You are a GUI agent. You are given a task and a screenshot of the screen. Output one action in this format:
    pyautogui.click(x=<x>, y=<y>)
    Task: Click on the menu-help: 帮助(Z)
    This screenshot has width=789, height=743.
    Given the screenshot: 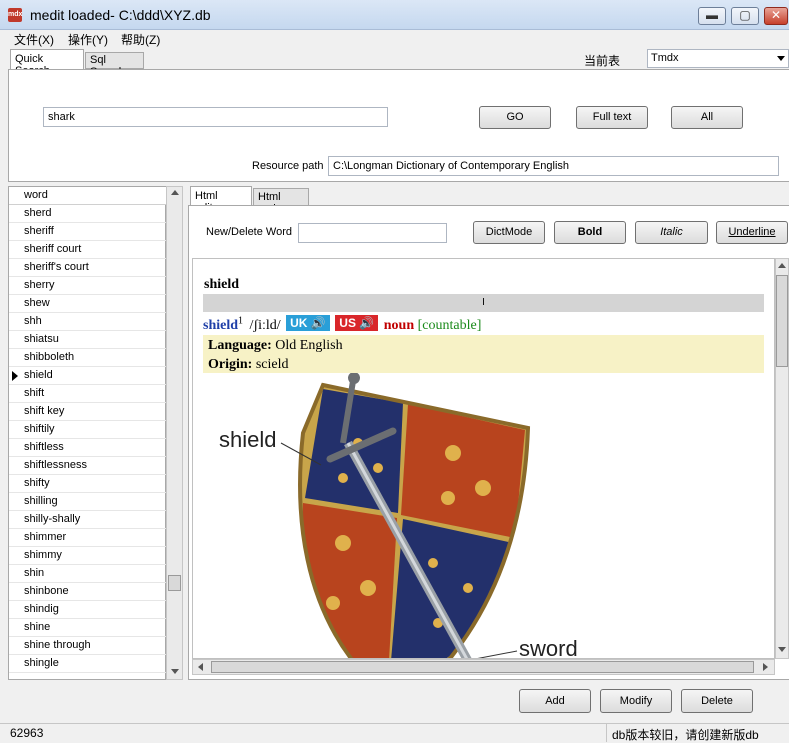 What is the action you would take?
    pyautogui.click(x=140, y=39)
    